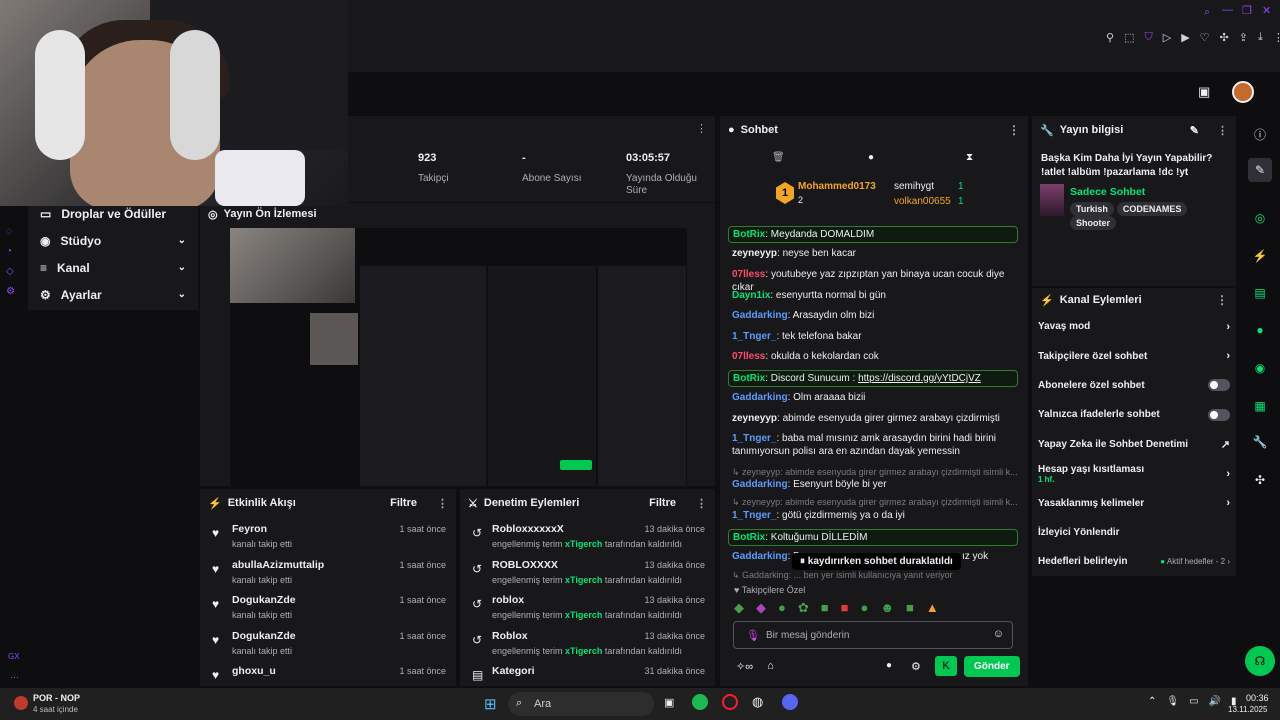  What do you see at coordinates (1185, 37) in the screenshot?
I see `player-icon: ▶` at bounding box center [1185, 37].